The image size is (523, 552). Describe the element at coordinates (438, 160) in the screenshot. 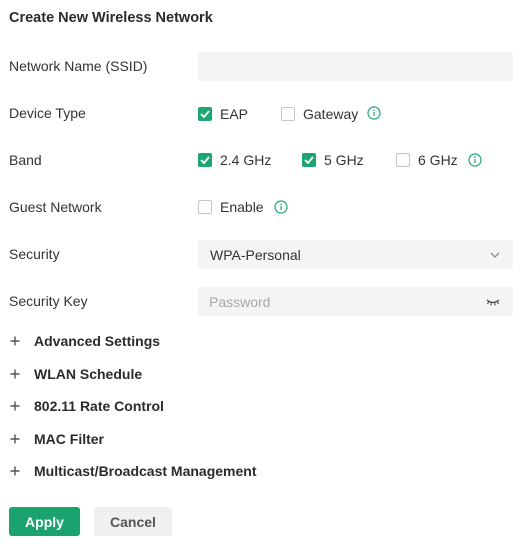

I see `band-6ghz-label: 6 GHz` at that location.